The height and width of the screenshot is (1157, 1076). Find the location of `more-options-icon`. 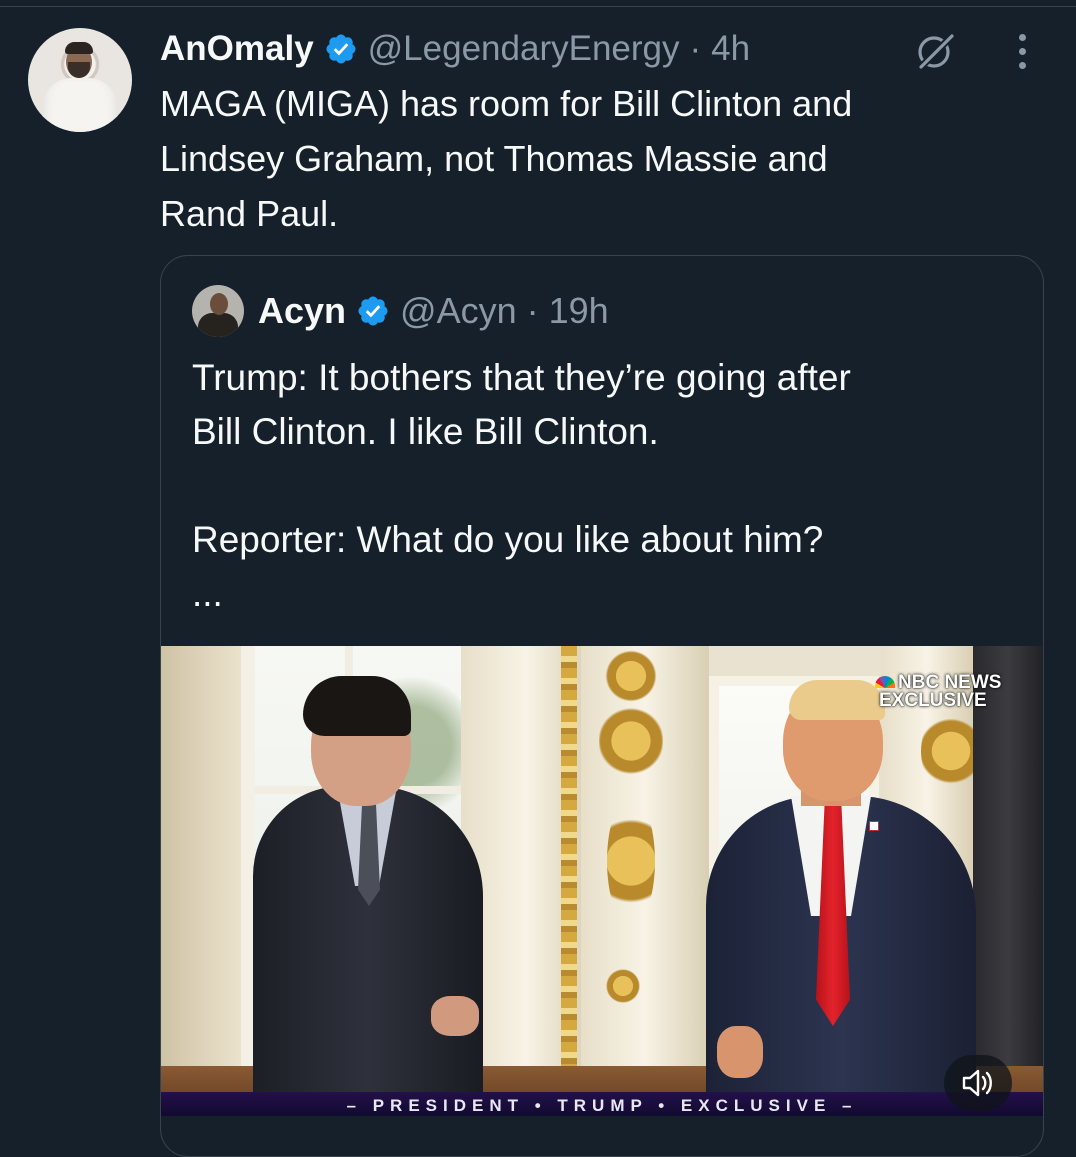

more-options-icon is located at coordinates (1022, 51).